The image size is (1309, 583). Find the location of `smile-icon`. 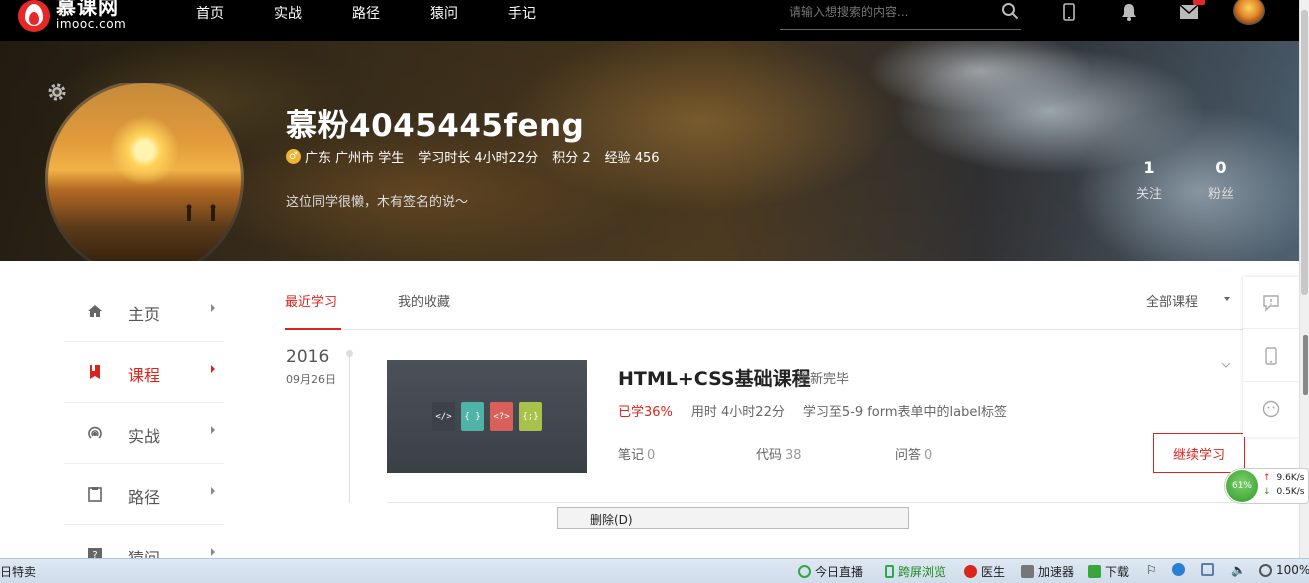

smile-icon is located at coordinates (1271, 409).